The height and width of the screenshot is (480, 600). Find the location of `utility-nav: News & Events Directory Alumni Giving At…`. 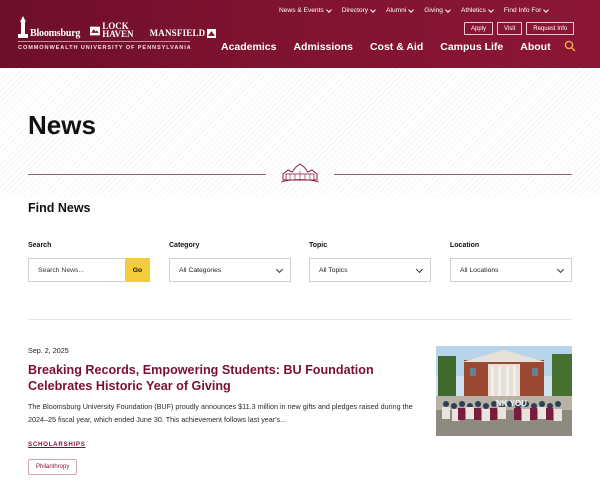

utility-nav: News & Events Directory Alumni Giving At… is located at coordinates (414, 10).